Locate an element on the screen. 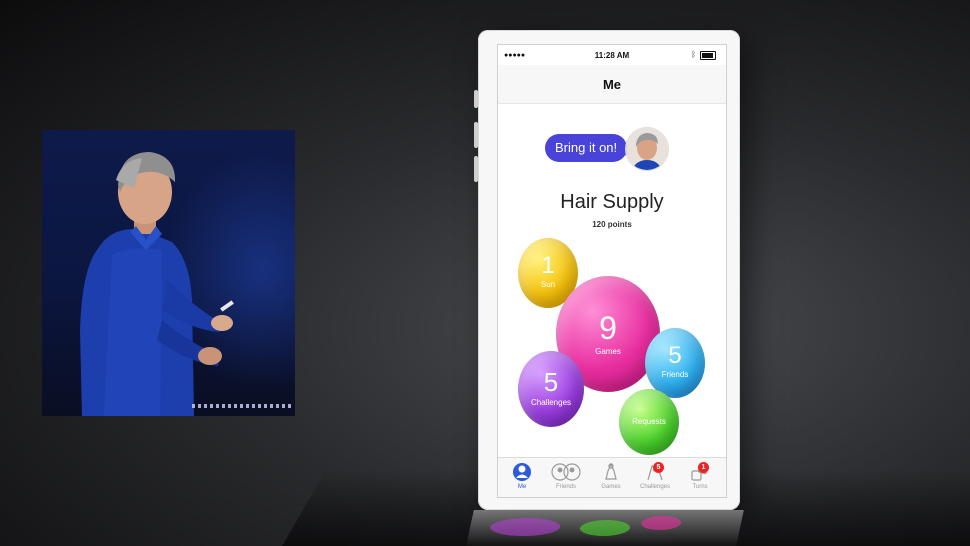 The image size is (970, 546). presenter-video is located at coordinates (168, 273).